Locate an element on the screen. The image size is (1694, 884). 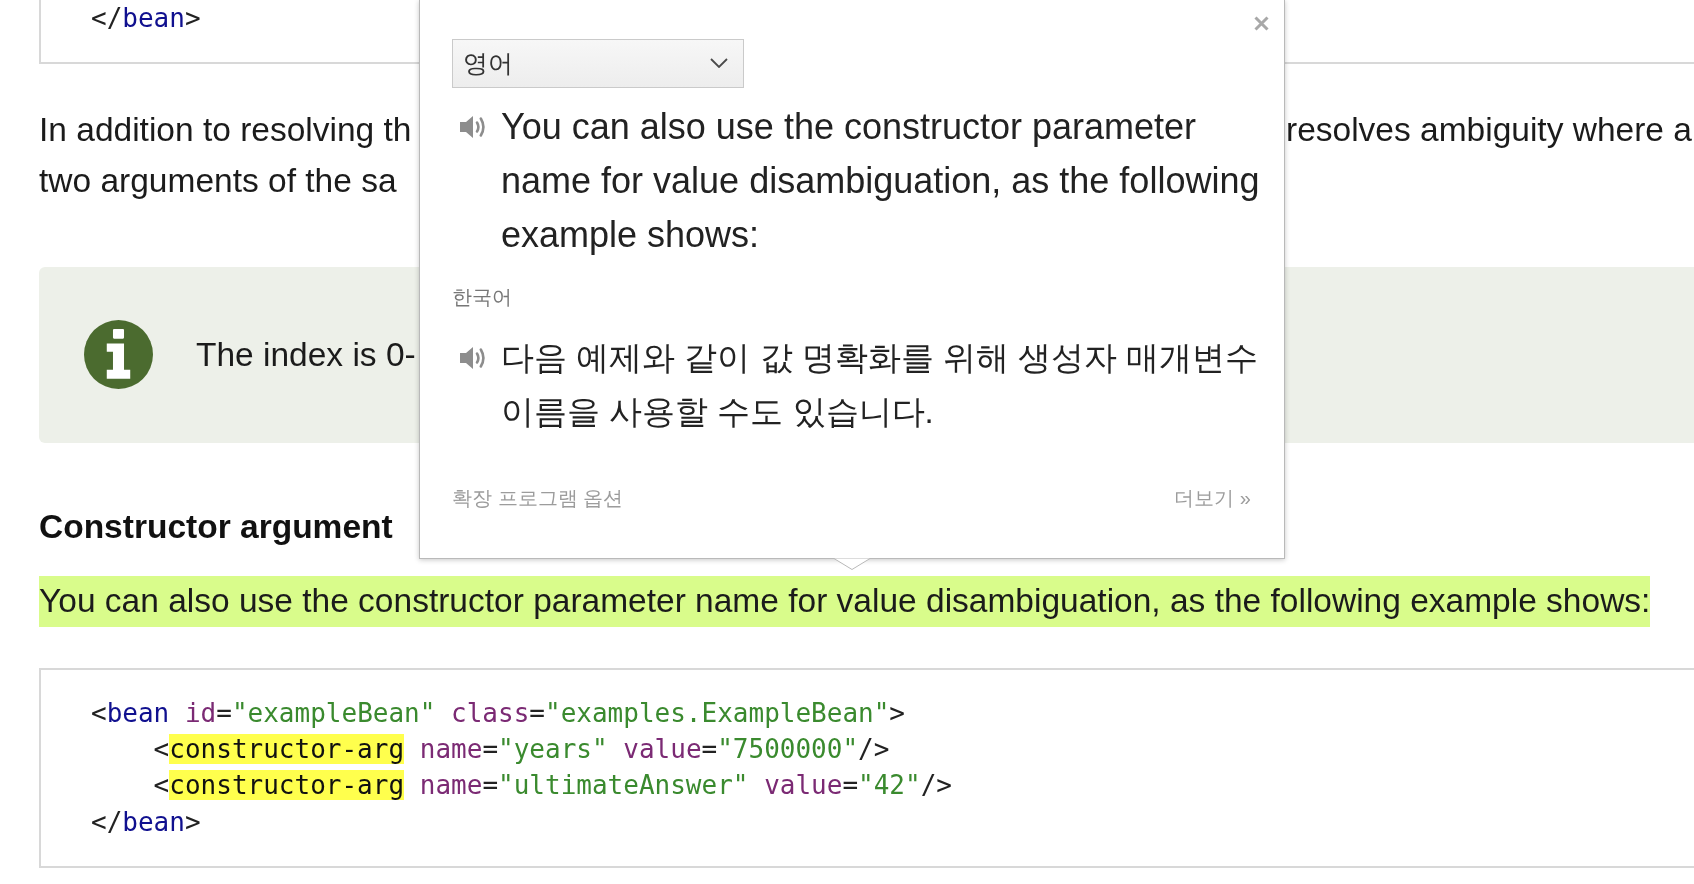
close-icon is located at coordinates (1261, 23).